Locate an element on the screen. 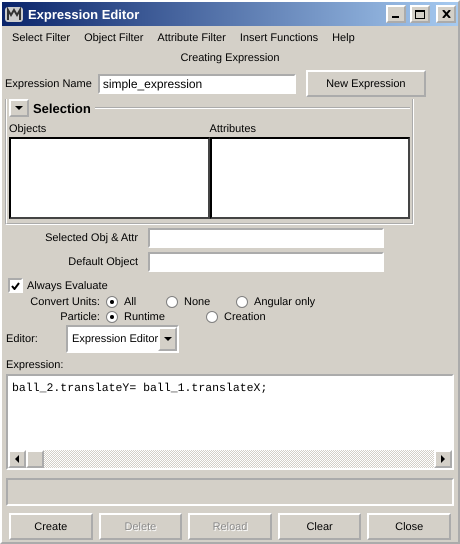 The image size is (460, 544). checkbox-label: Always Evaluate is located at coordinates (67, 286).